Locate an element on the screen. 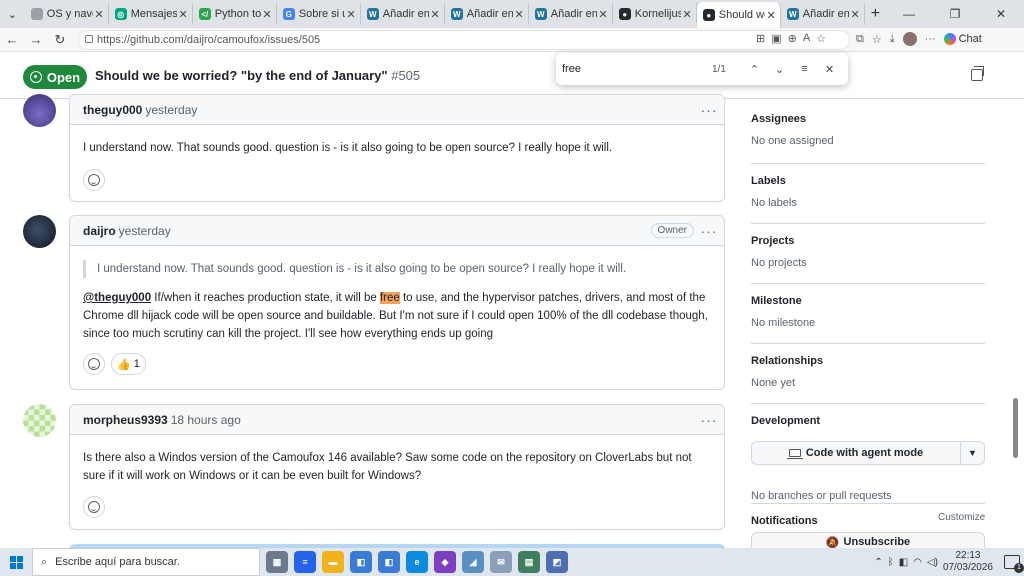 The image size is (1024, 576). app-icon: ◢ is located at coordinates (473, 562).